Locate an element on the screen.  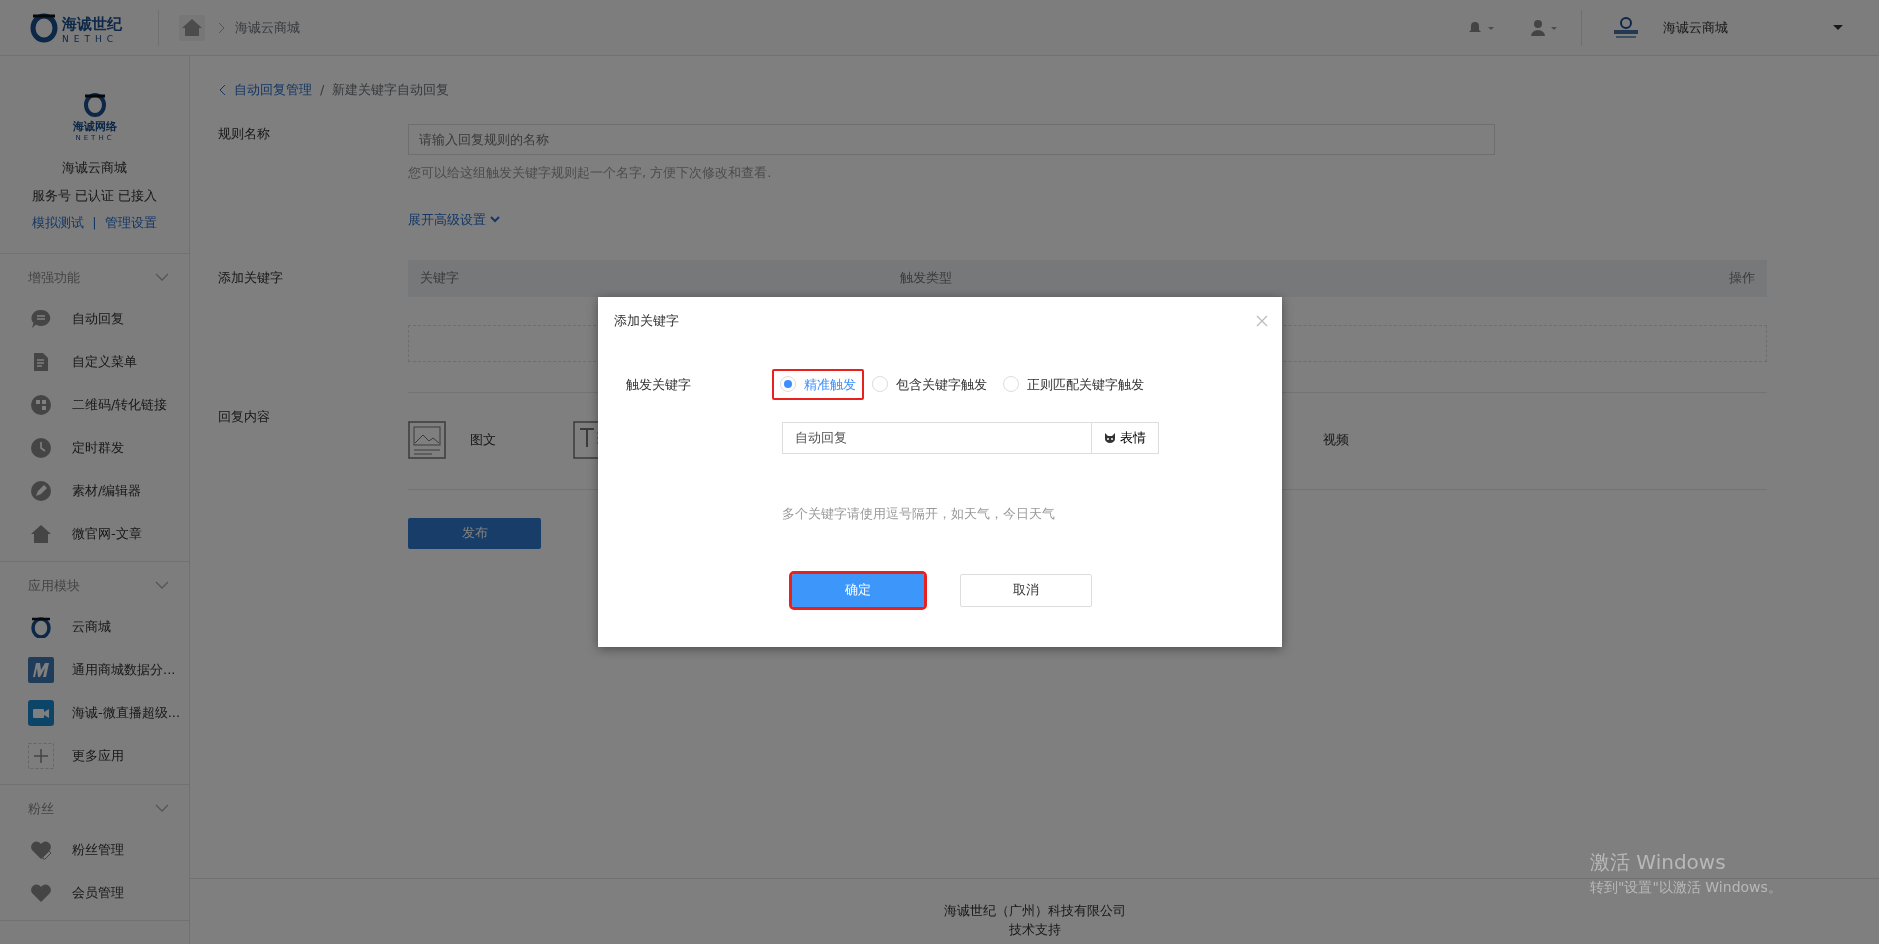
chevron-left-icon is located at coordinates (222, 89).